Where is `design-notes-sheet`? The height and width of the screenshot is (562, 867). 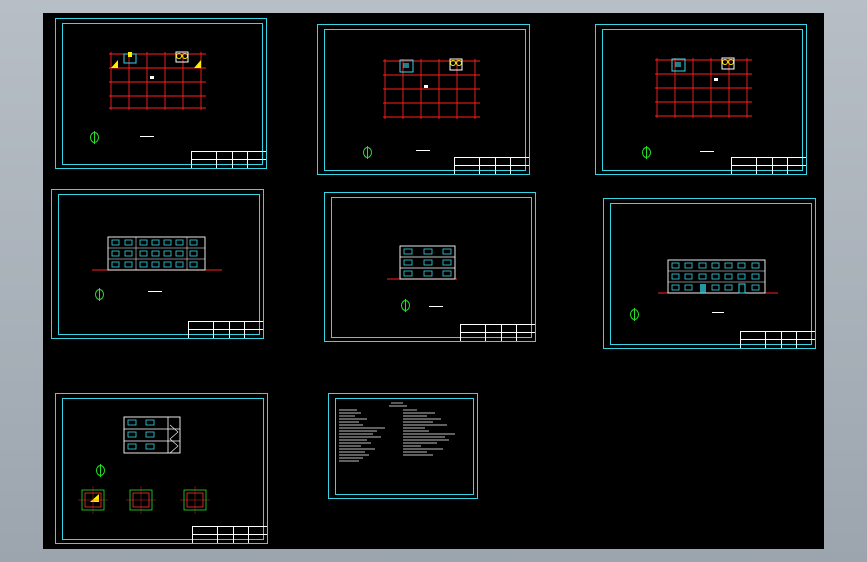
design-notes-sheet is located at coordinates (403, 446).